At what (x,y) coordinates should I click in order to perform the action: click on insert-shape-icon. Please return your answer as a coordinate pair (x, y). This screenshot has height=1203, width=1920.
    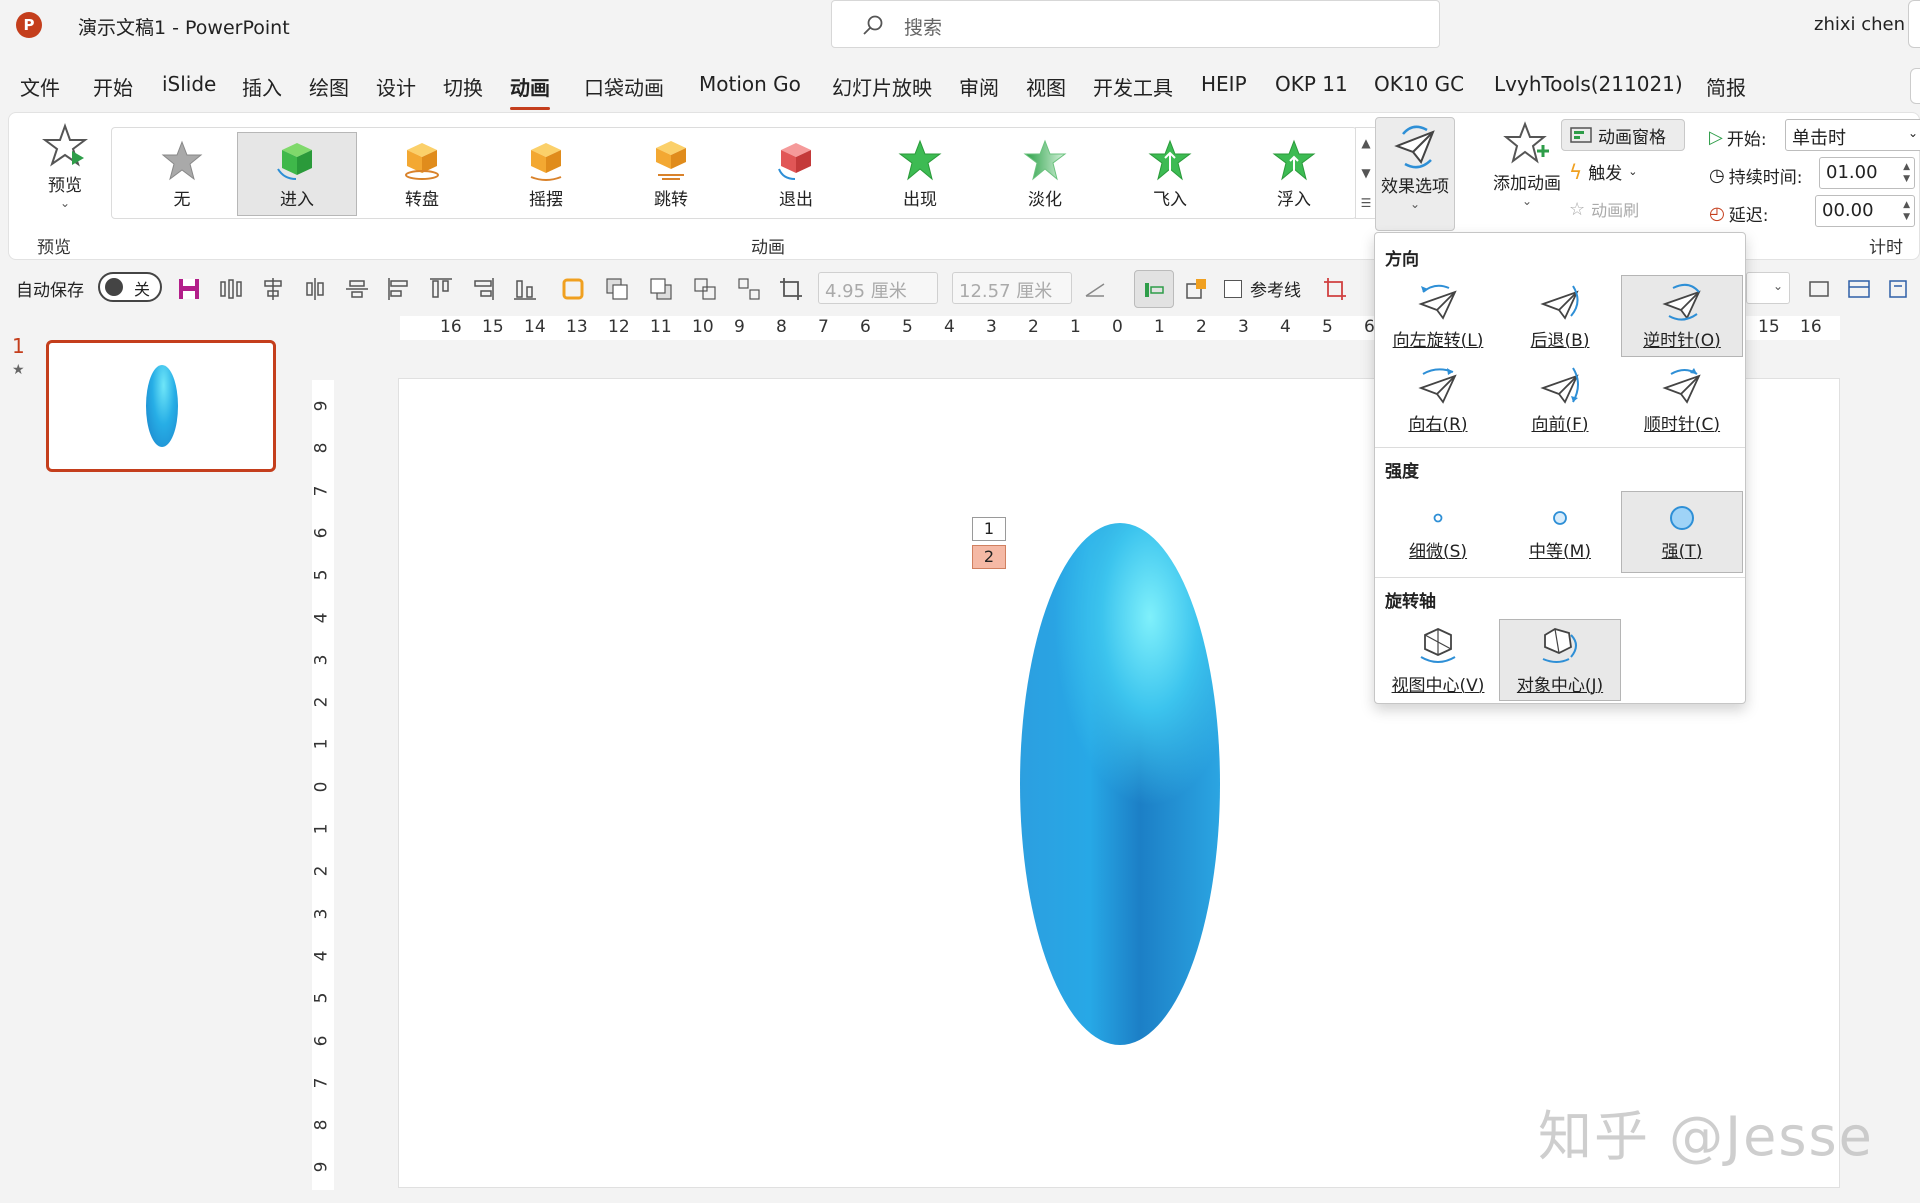
    Looking at the image, I should click on (1197, 289).